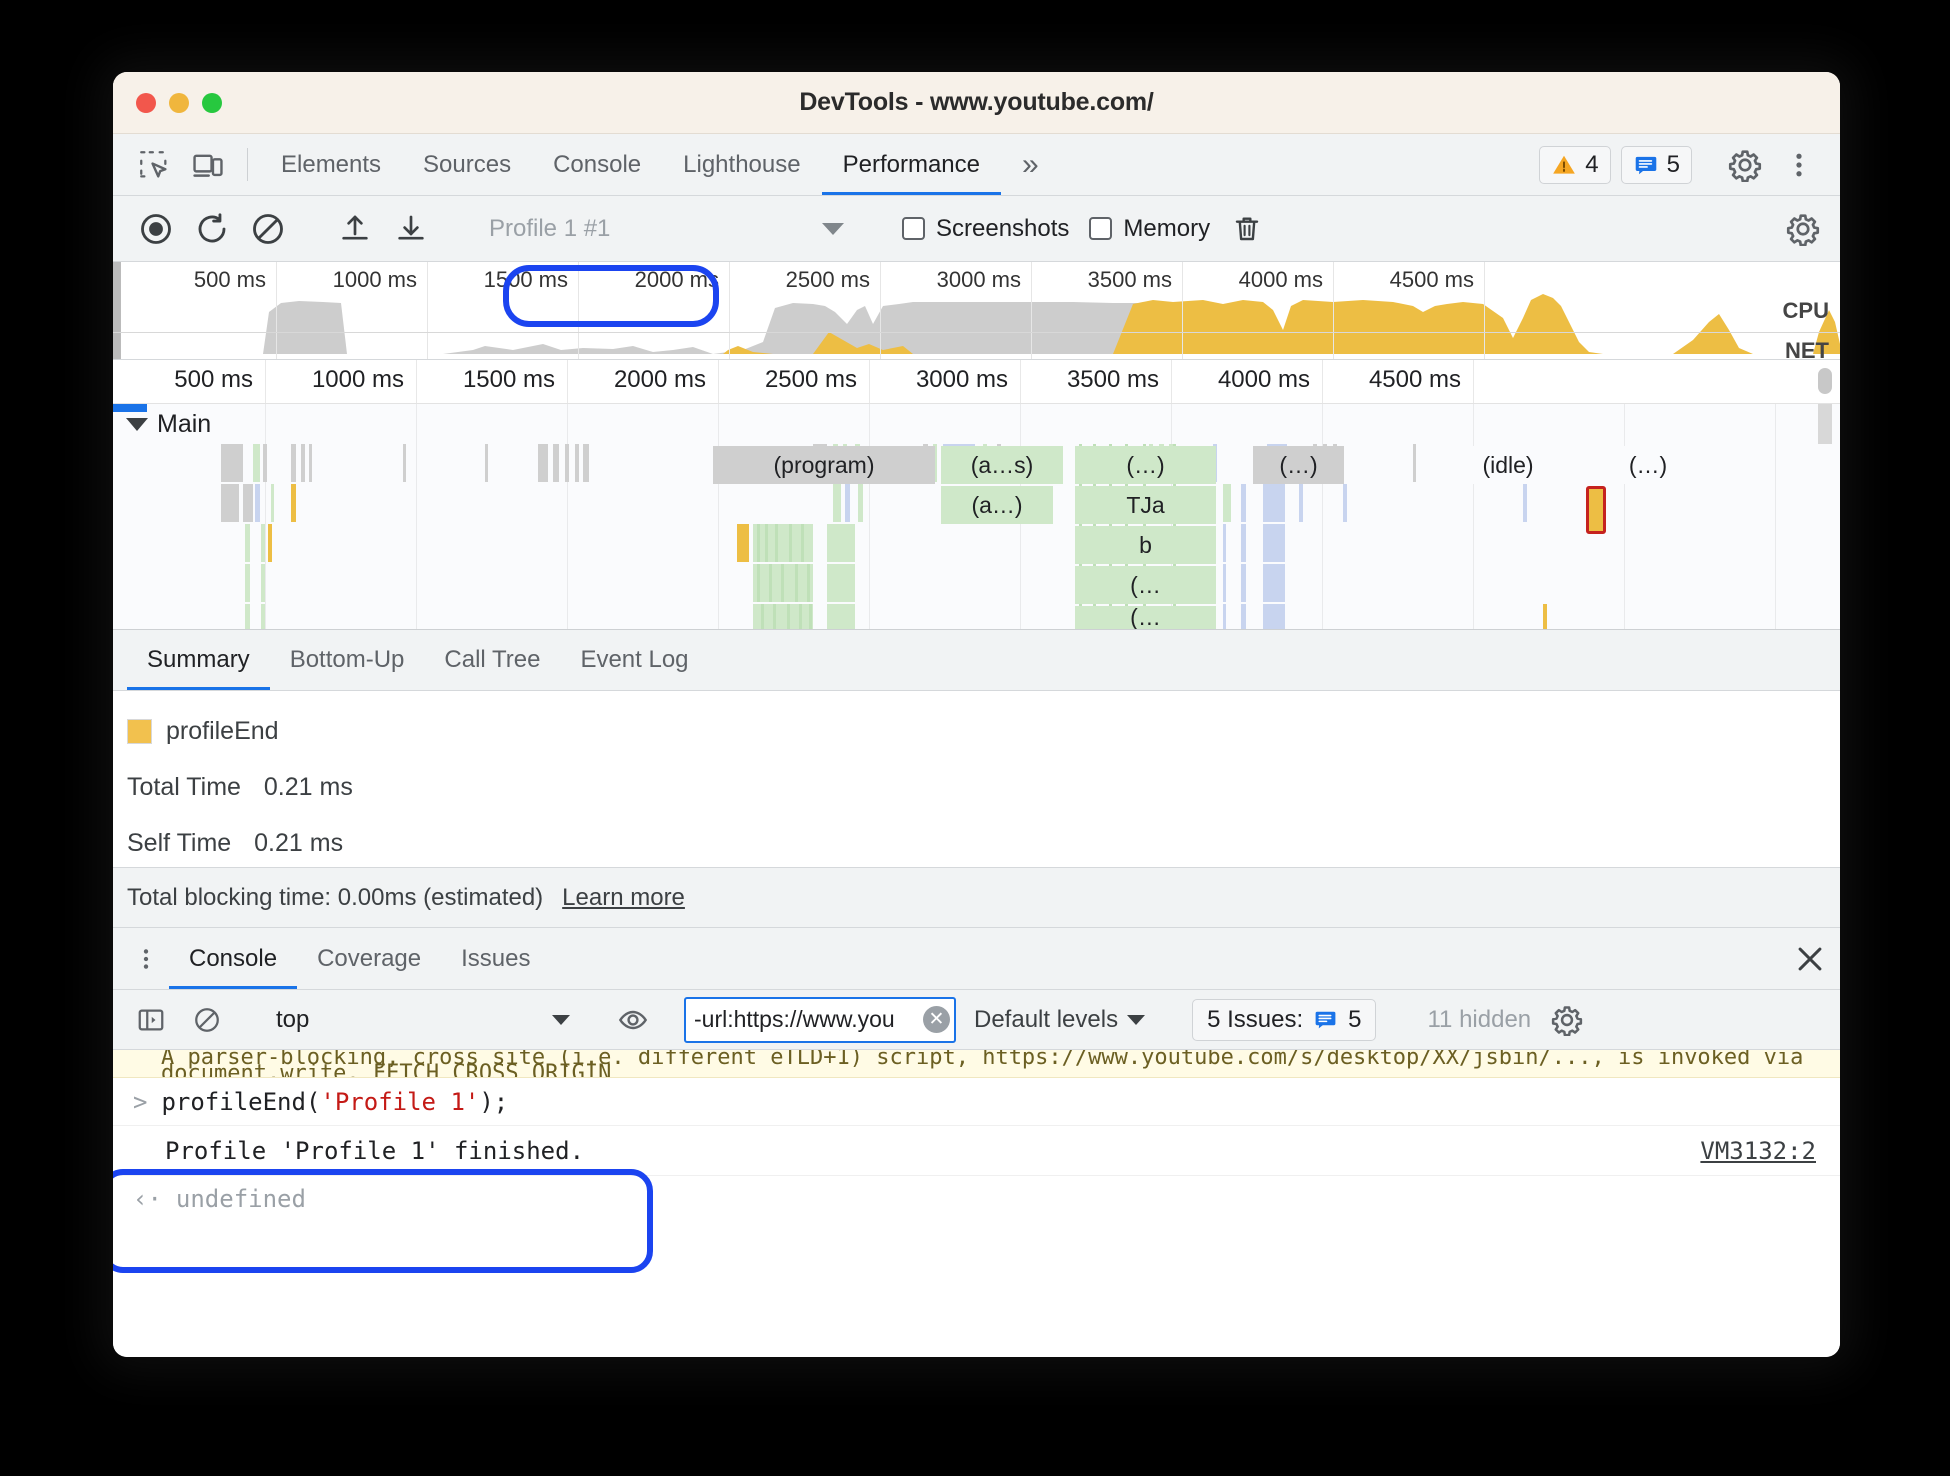 The image size is (1950, 1476). What do you see at coordinates (741, 164) in the screenshot?
I see `tab-lighthouse: Lighthouse` at bounding box center [741, 164].